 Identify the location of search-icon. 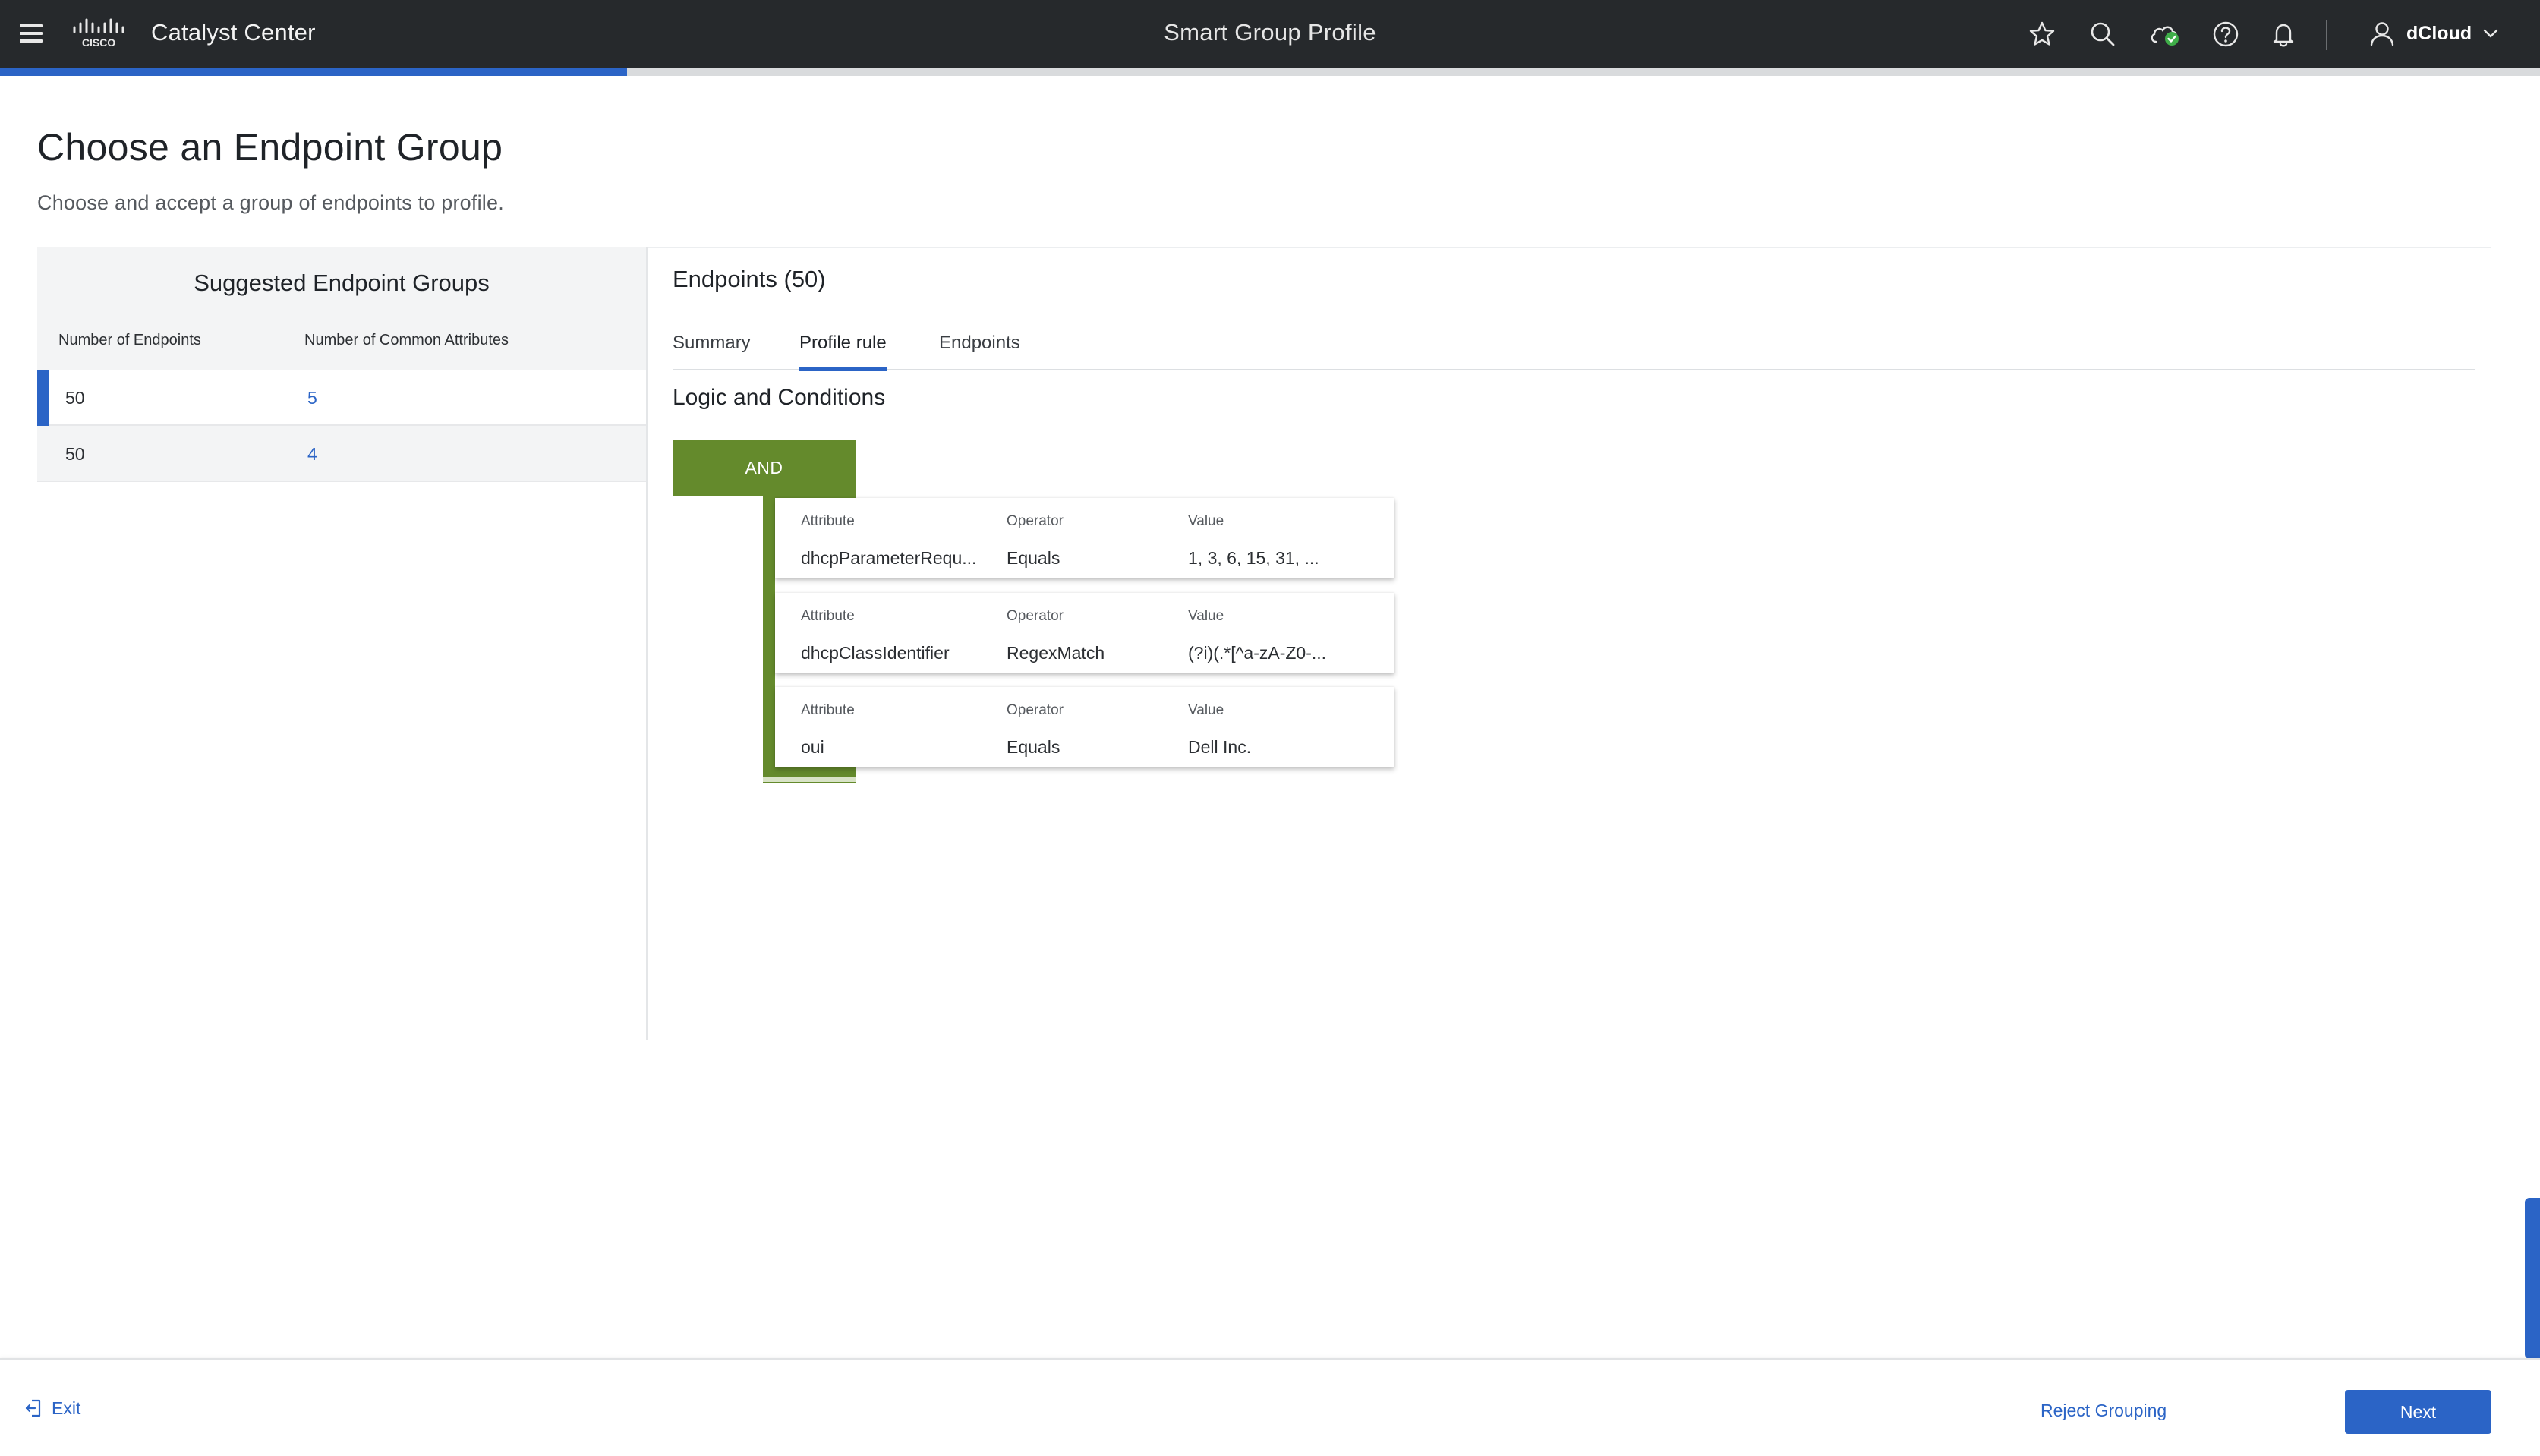
(2103, 34).